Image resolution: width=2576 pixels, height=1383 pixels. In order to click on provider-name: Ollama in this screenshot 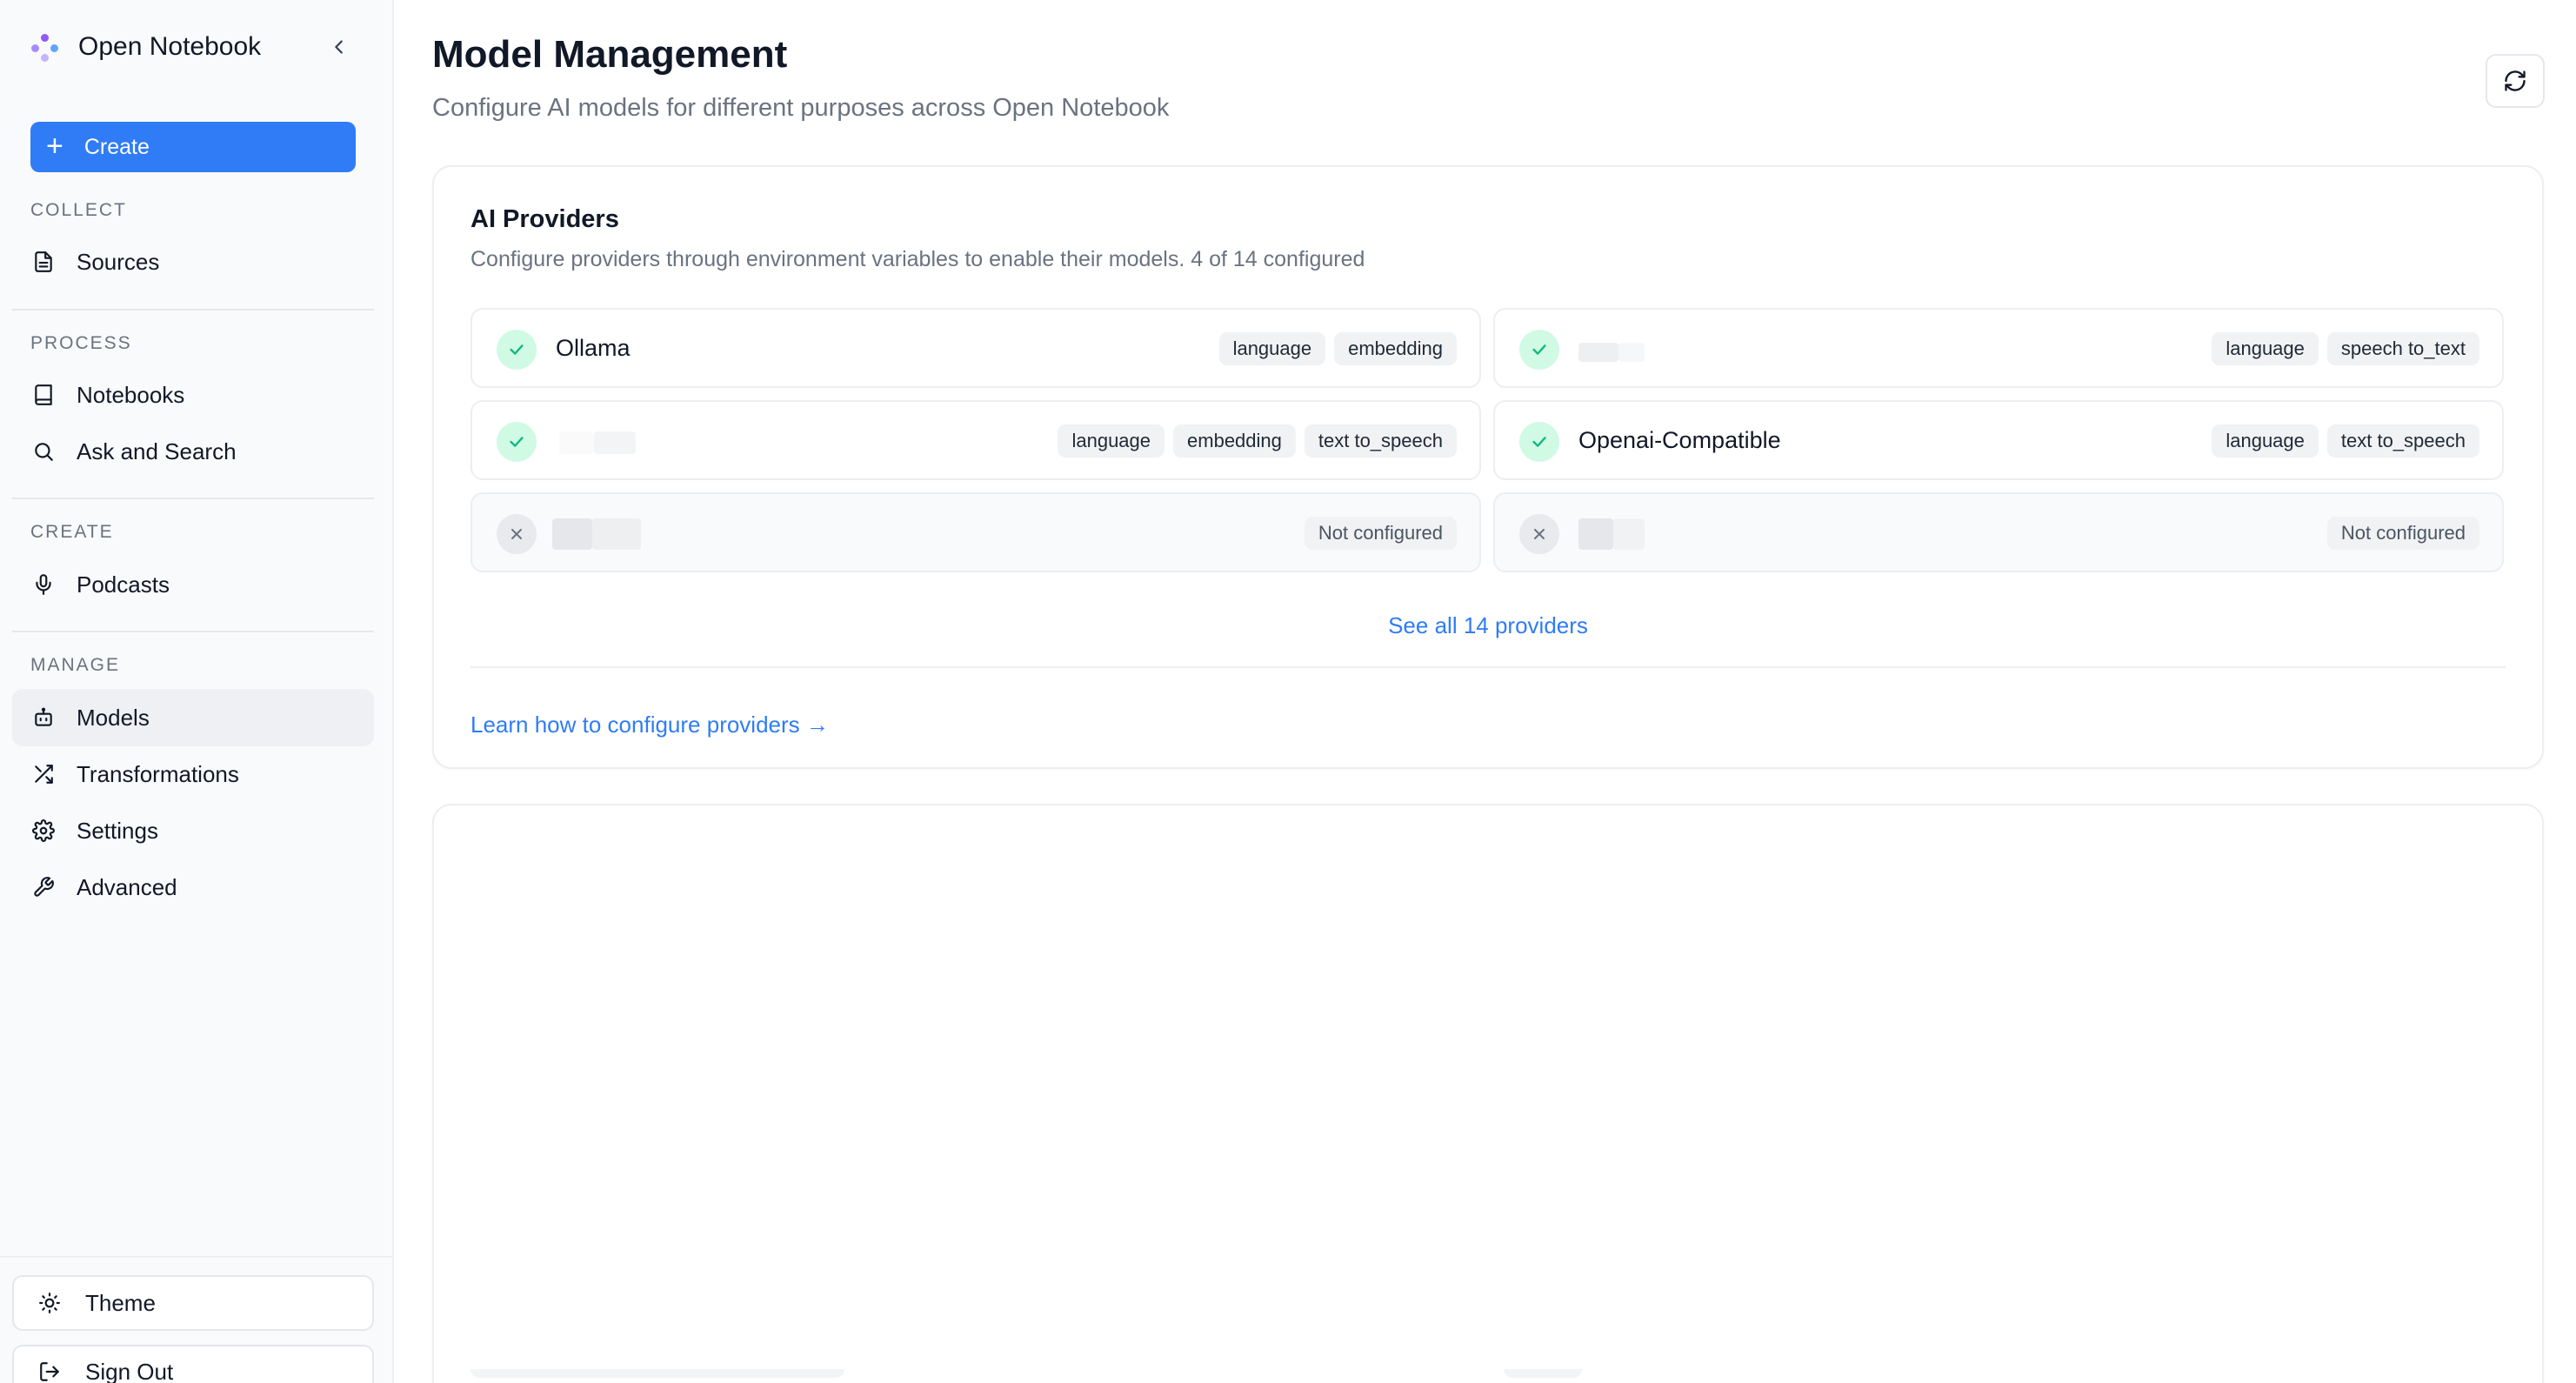, I will do `click(593, 348)`.